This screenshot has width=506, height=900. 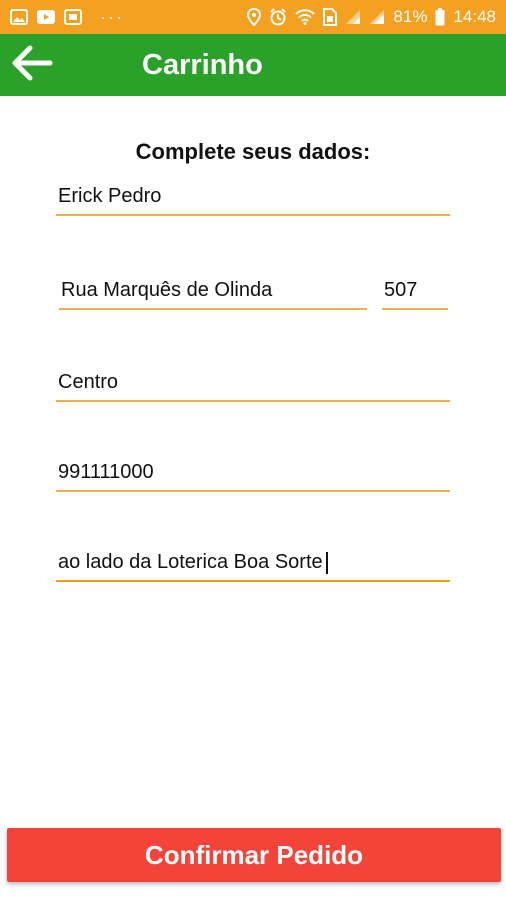 I want to click on name-value: Erick Pedro, so click(x=110, y=196).